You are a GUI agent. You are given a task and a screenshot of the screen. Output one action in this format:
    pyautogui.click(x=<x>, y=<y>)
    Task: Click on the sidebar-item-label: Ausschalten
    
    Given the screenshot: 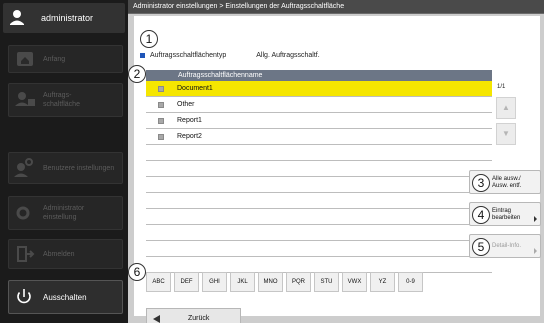 What is the action you would take?
    pyautogui.click(x=65, y=297)
    